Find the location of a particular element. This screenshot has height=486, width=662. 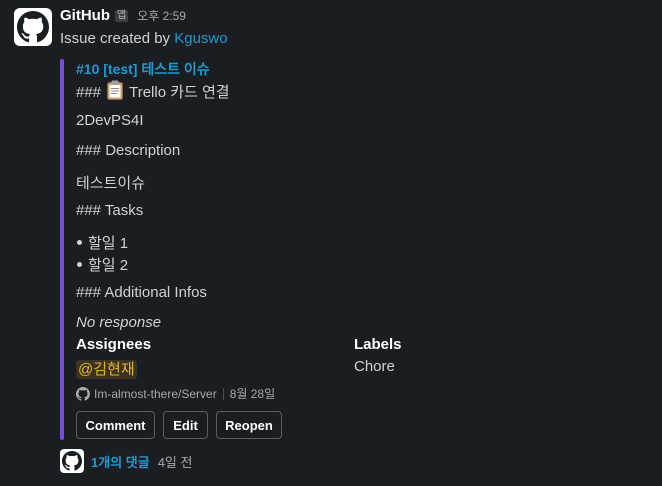

footer-divider is located at coordinates (223, 393).